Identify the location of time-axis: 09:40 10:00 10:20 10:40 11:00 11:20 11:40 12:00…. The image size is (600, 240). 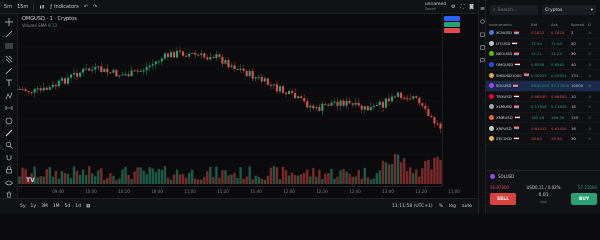
(239, 192).